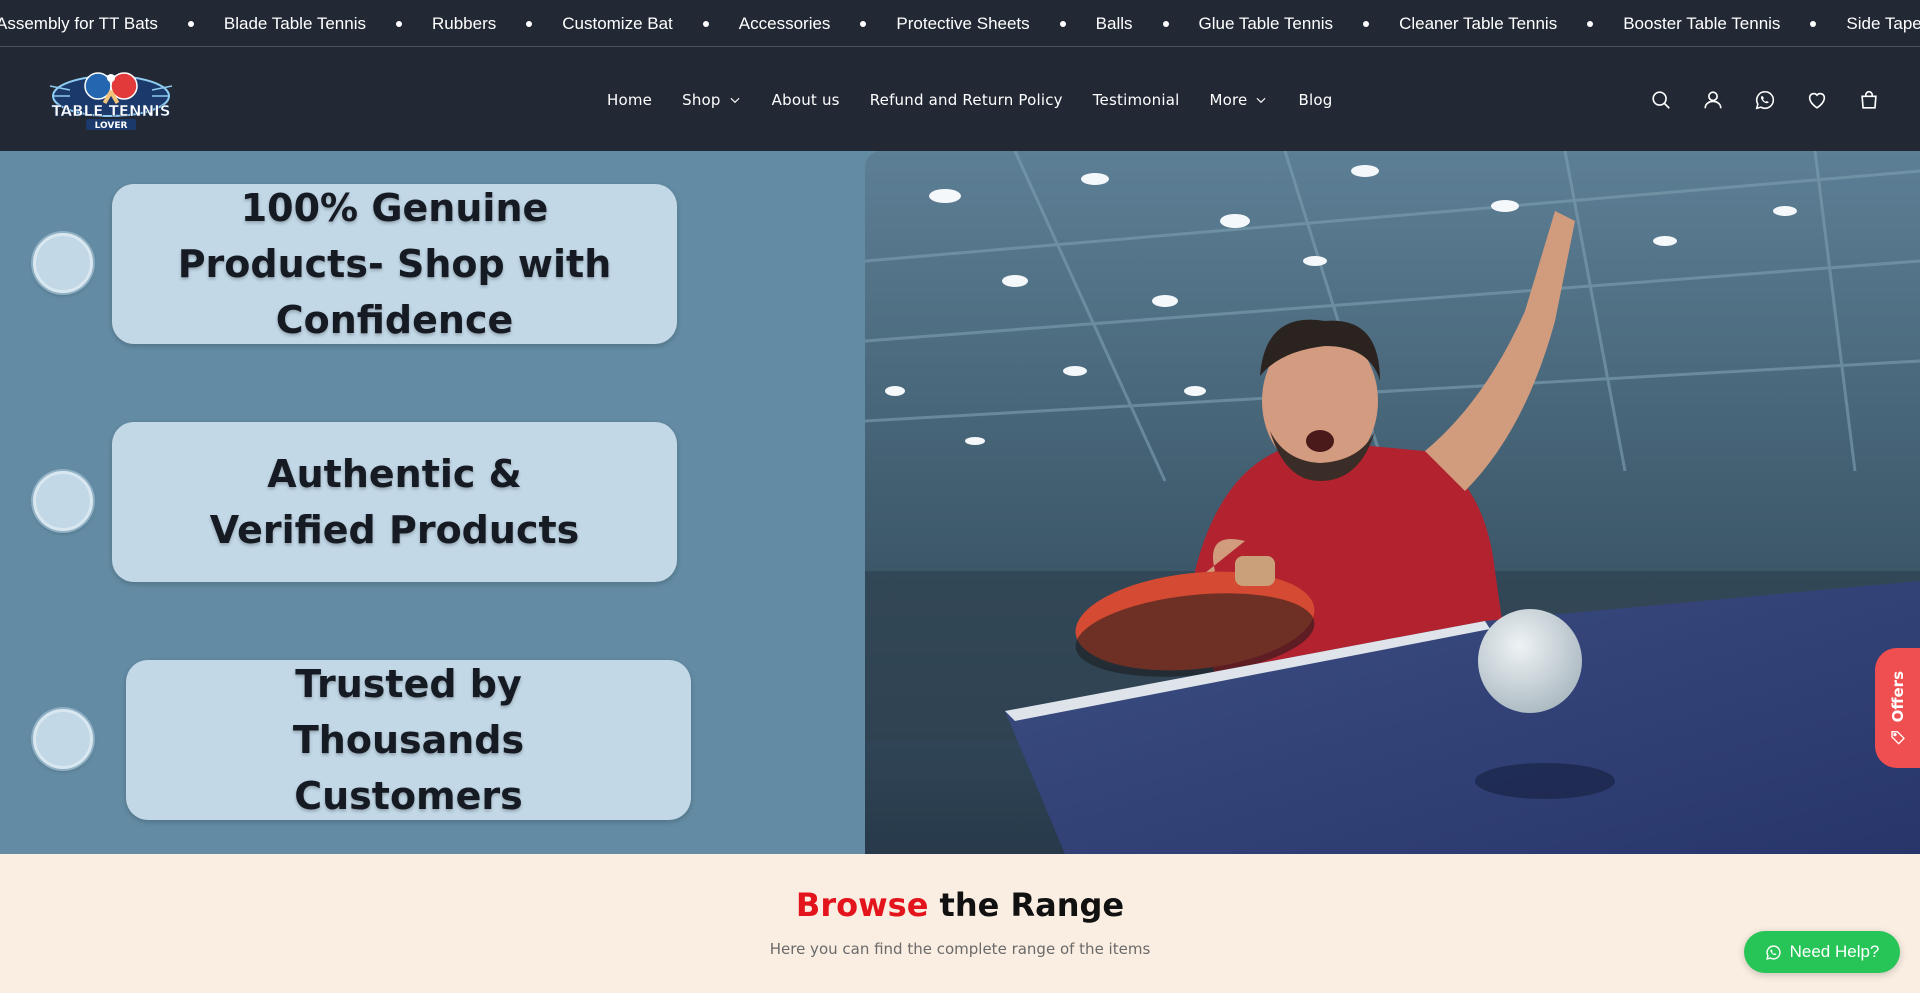  I want to click on marquee-item: Balls, so click(1114, 24).